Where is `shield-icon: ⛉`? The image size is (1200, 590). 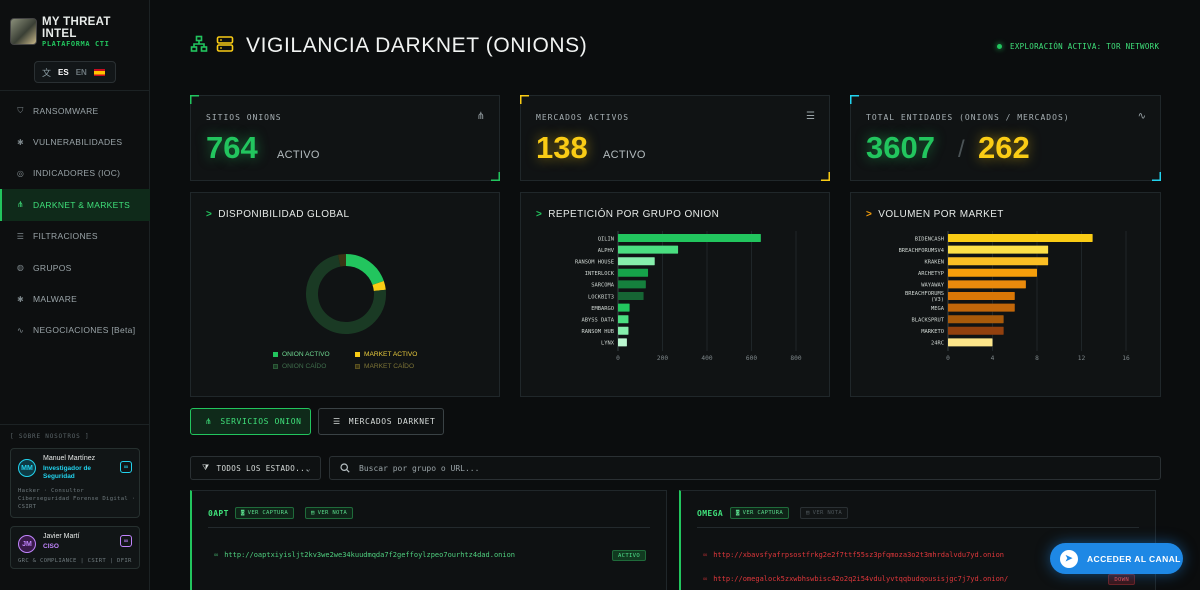
shield-icon: ⛉ is located at coordinates (20, 110).